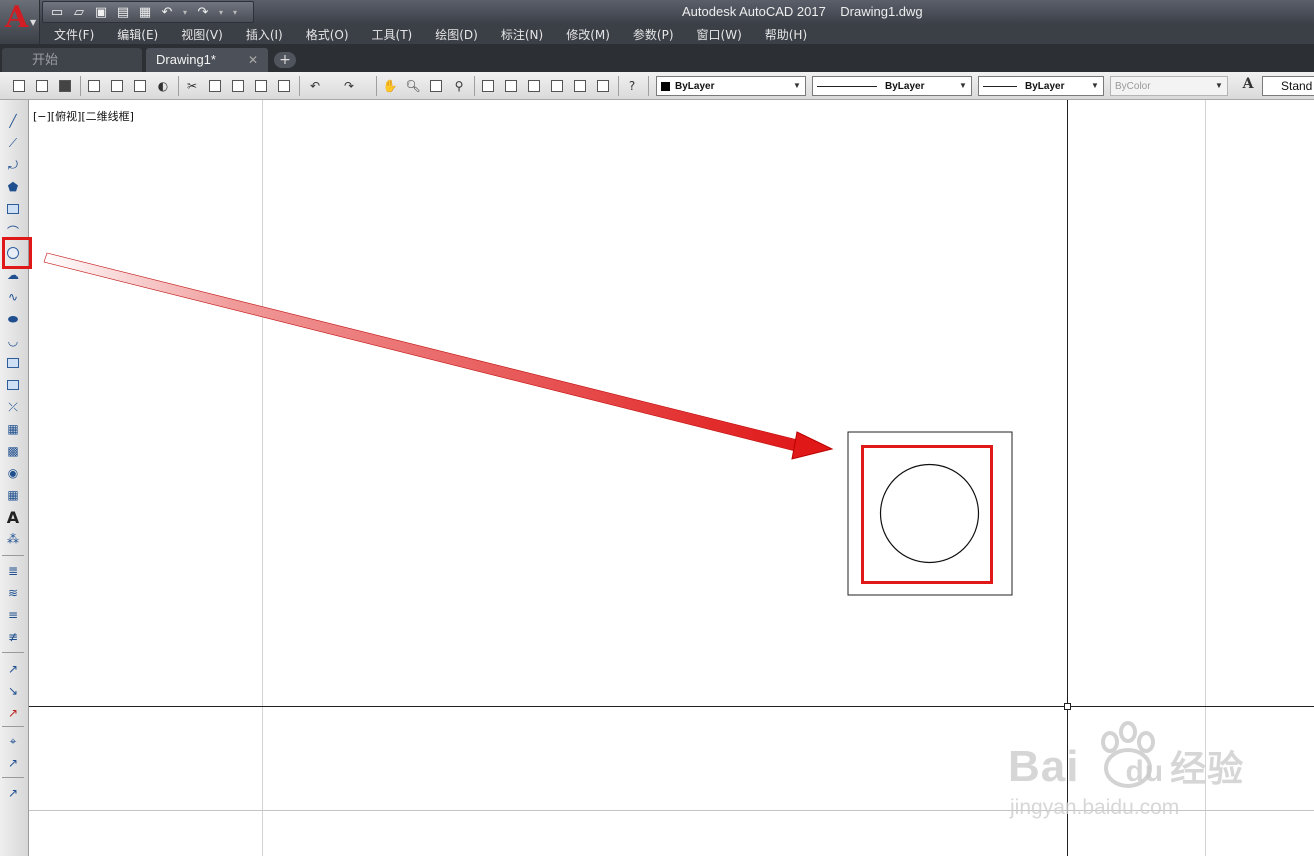  I want to click on watermark-brand: Bai du 经验, so click(1126, 766).